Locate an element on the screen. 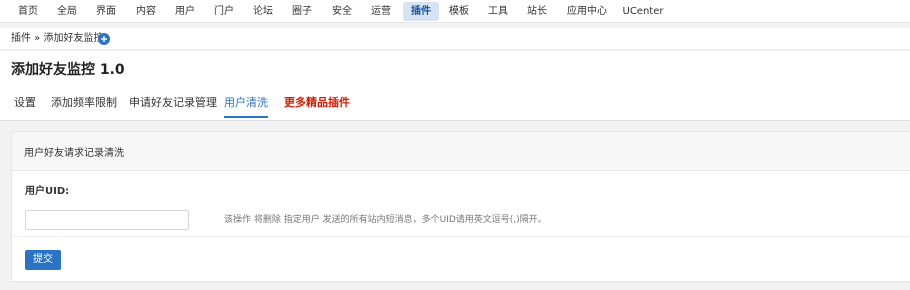 The height and width of the screenshot is (290, 910). tab-request-records: 申请好友记录管理 is located at coordinates (173, 107).